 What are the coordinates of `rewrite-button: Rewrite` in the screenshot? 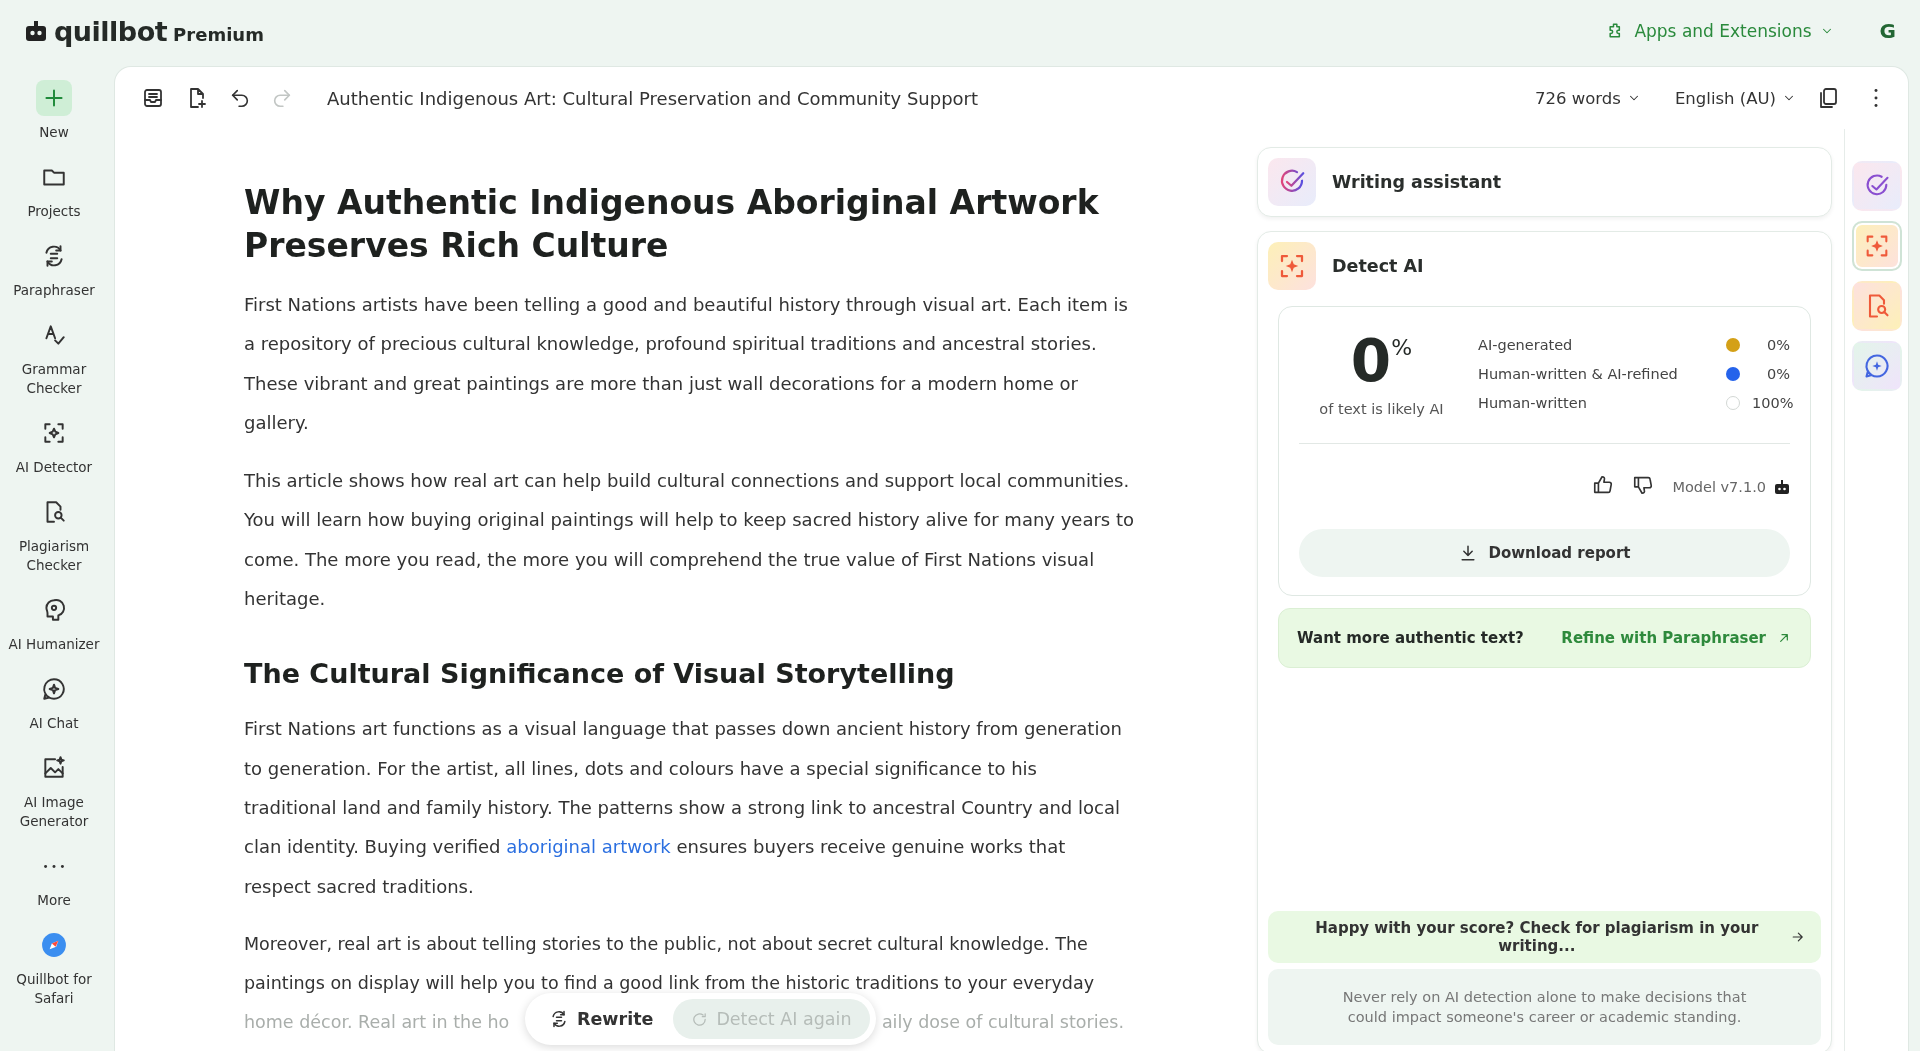 It's located at (601, 1019).